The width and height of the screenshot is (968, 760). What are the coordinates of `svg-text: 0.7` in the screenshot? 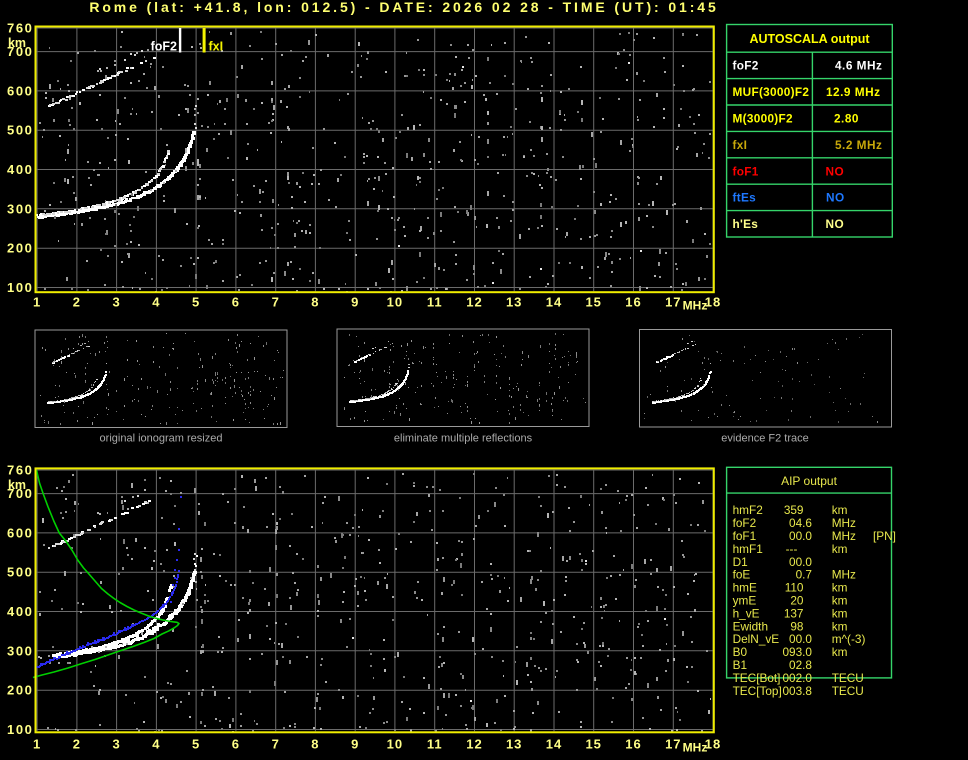 It's located at (804, 575).